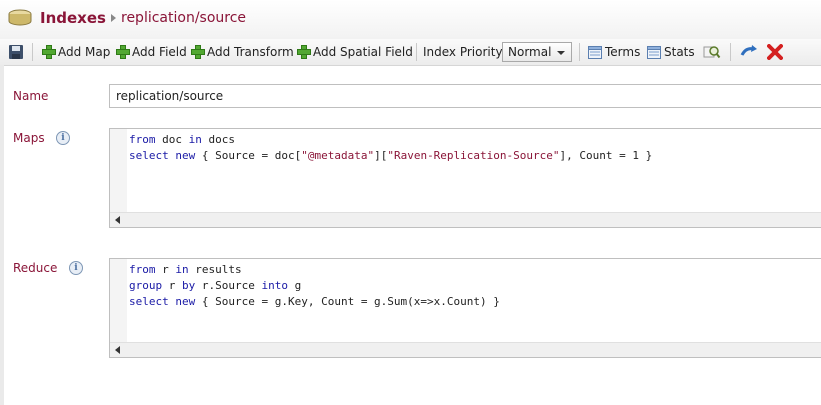 Image resolution: width=821 pixels, height=405 pixels. I want to click on terms-icon, so click(595, 52).